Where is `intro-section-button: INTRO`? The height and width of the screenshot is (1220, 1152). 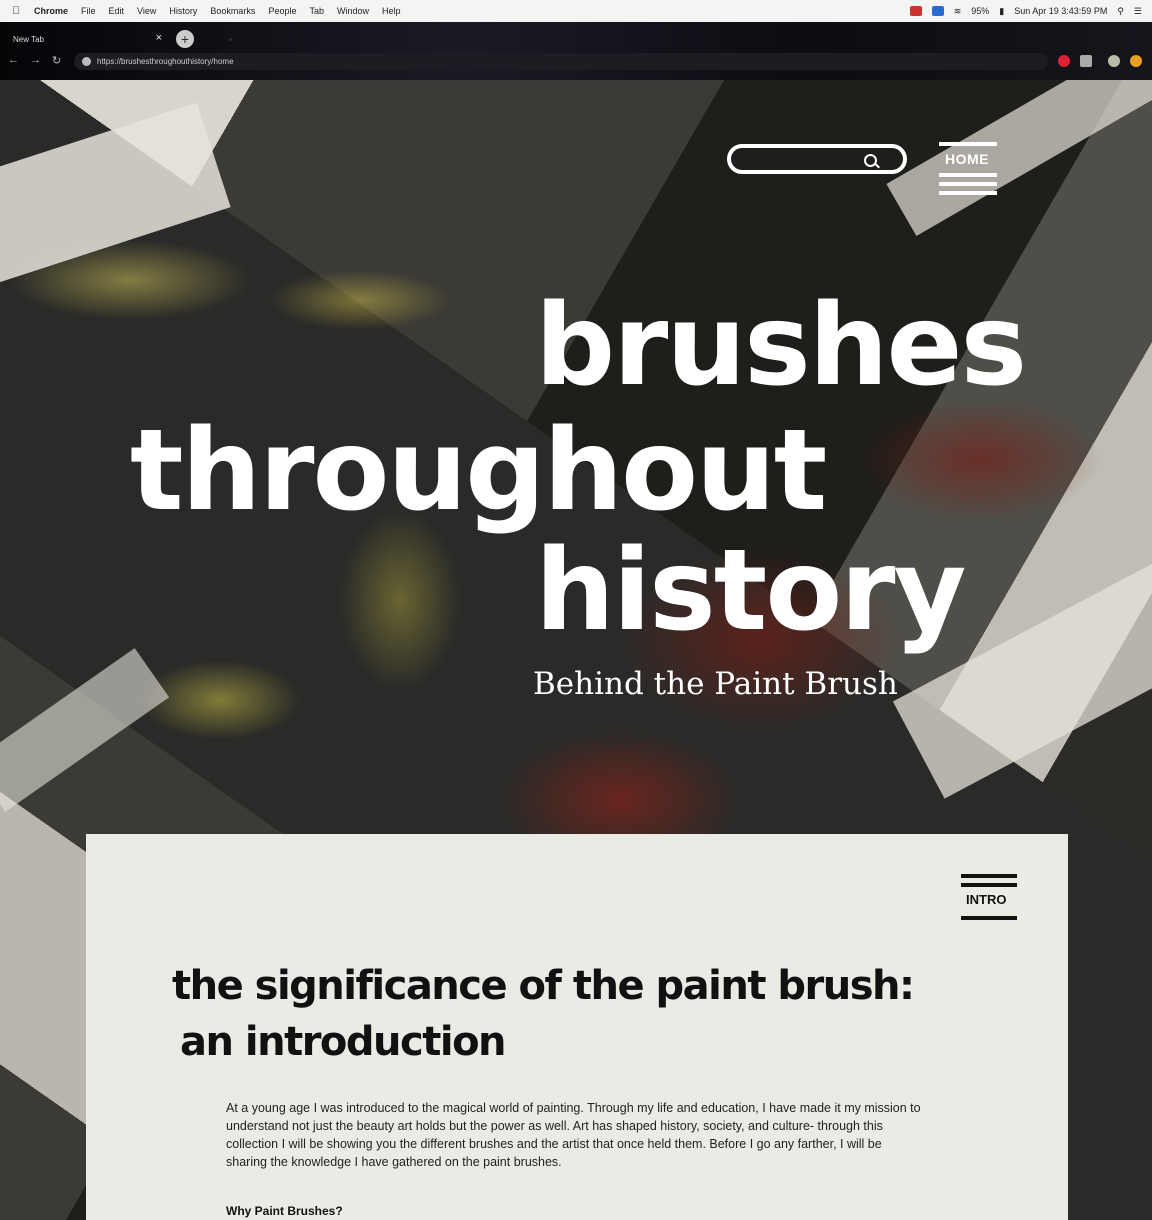
intro-section-button: INTRO is located at coordinates (989, 899).